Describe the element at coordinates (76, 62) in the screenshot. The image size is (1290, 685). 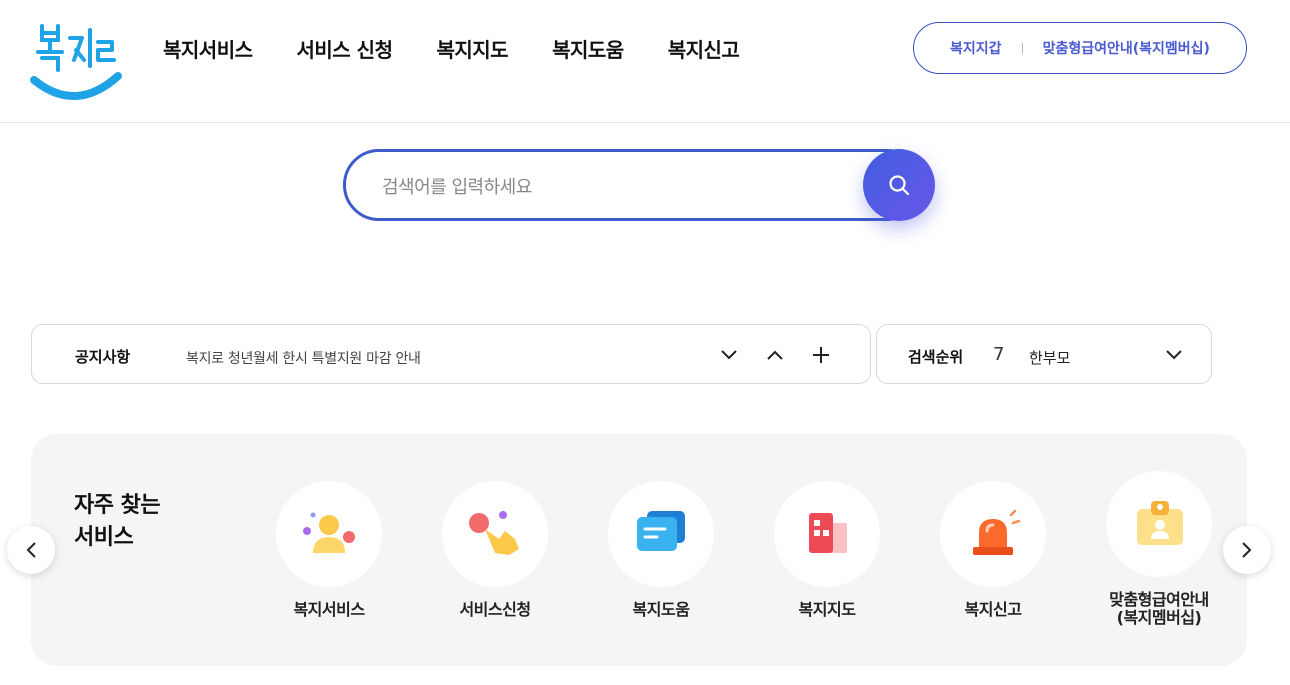
I see `boksiro-logo` at that location.